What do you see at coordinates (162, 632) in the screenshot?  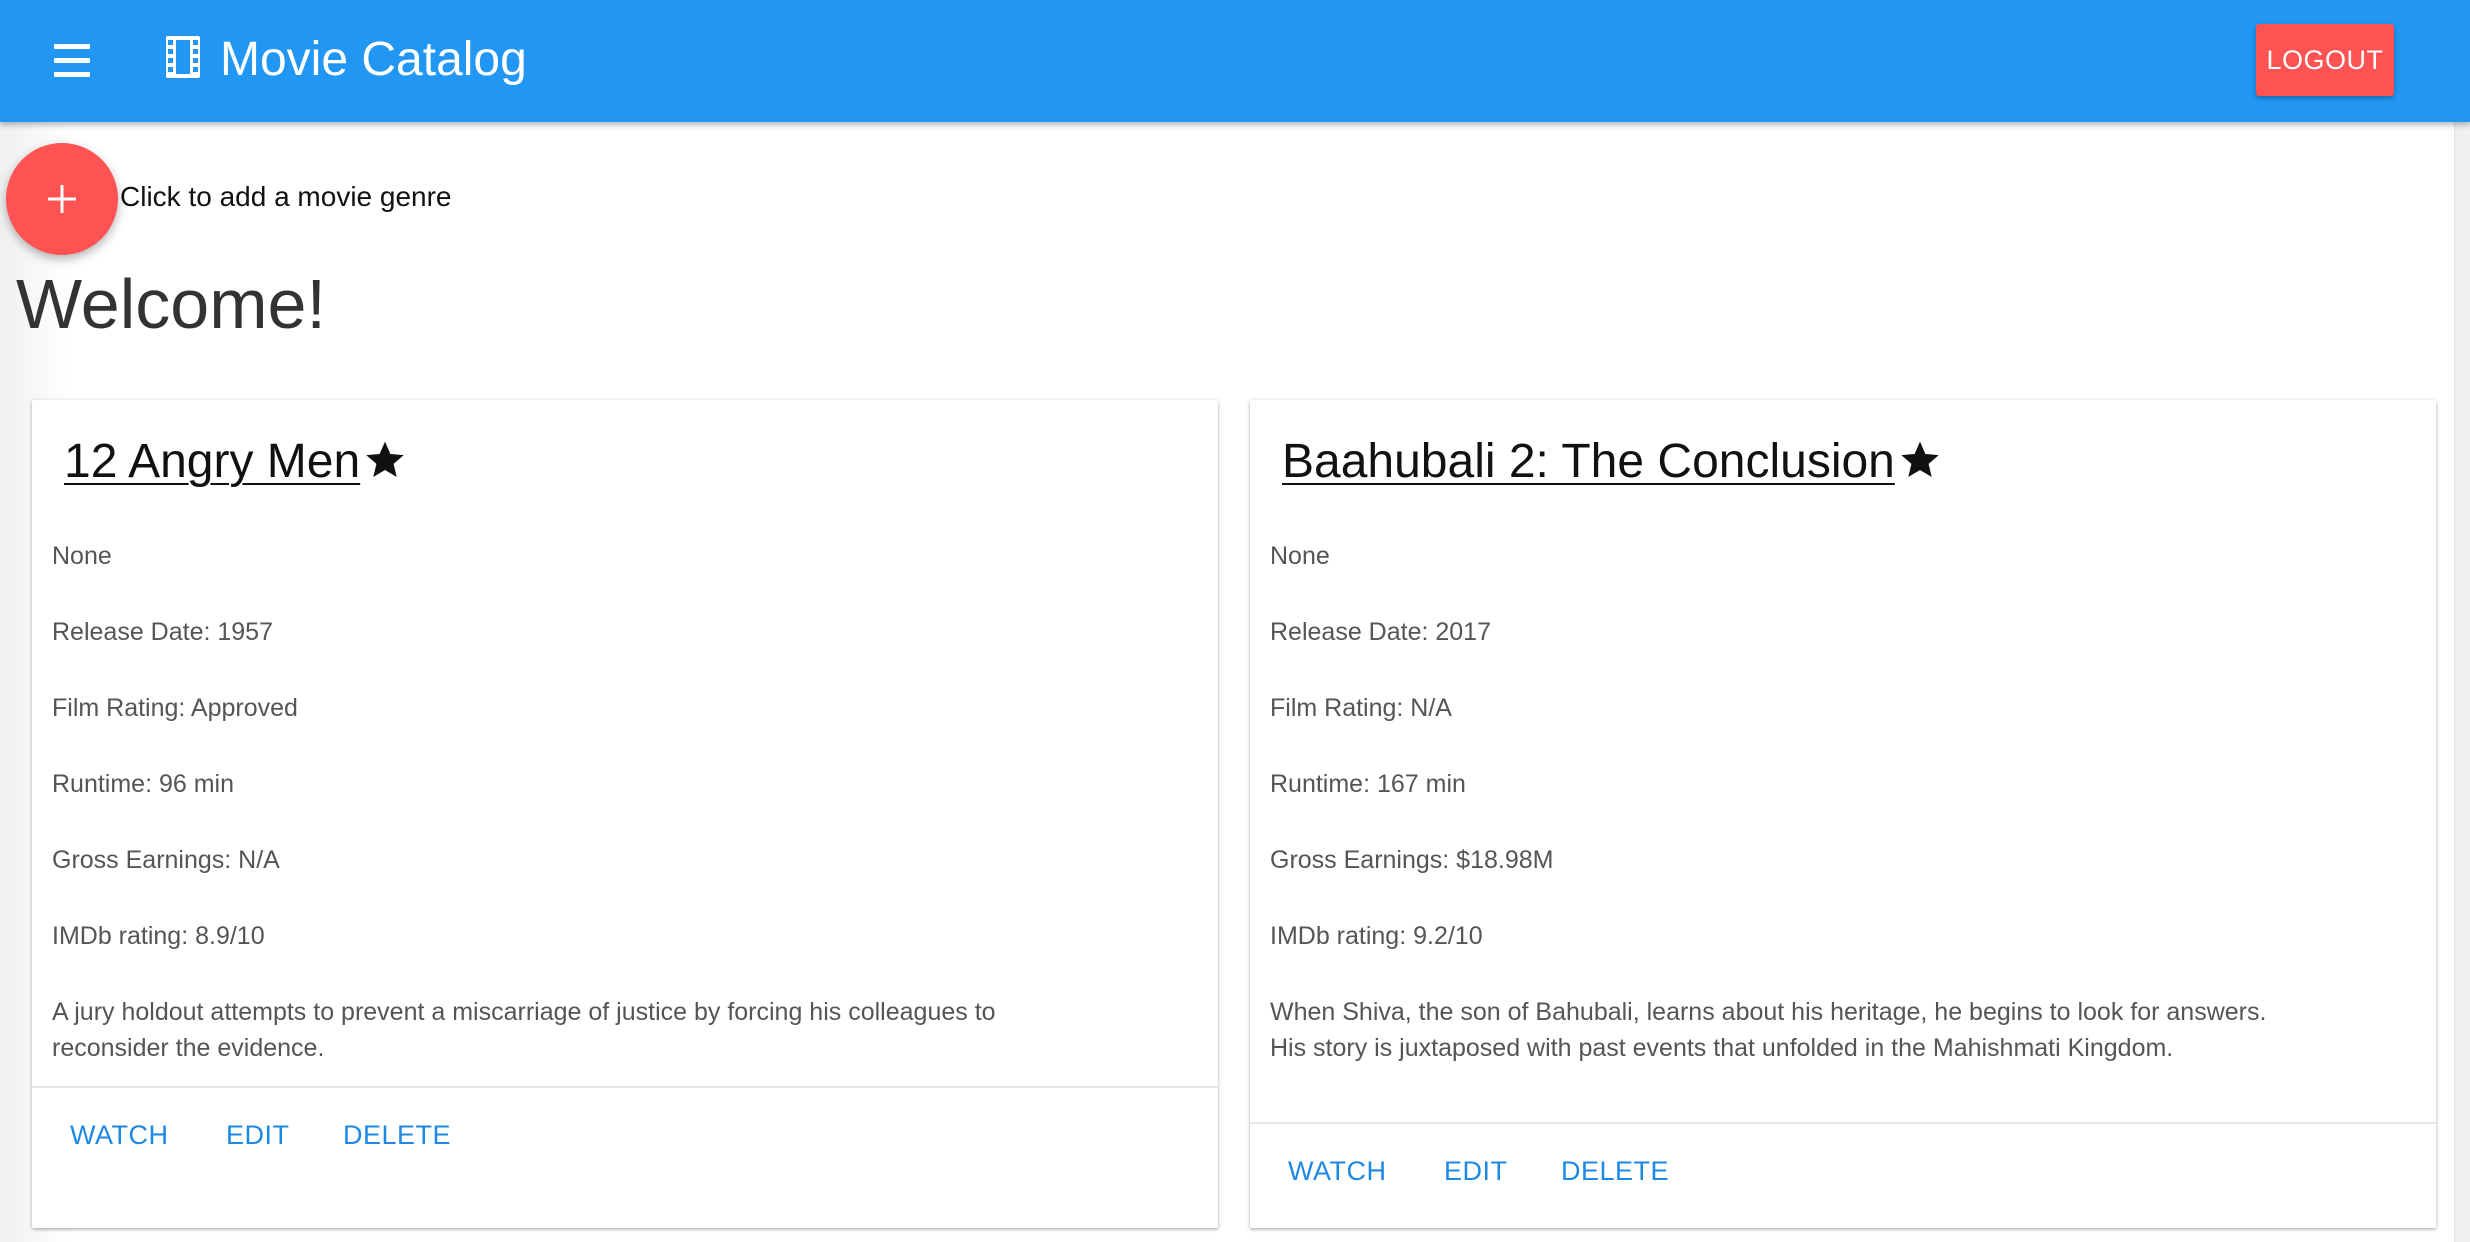 I see `movie-release-date: Release Date: 1957` at bounding box center [162, 632].